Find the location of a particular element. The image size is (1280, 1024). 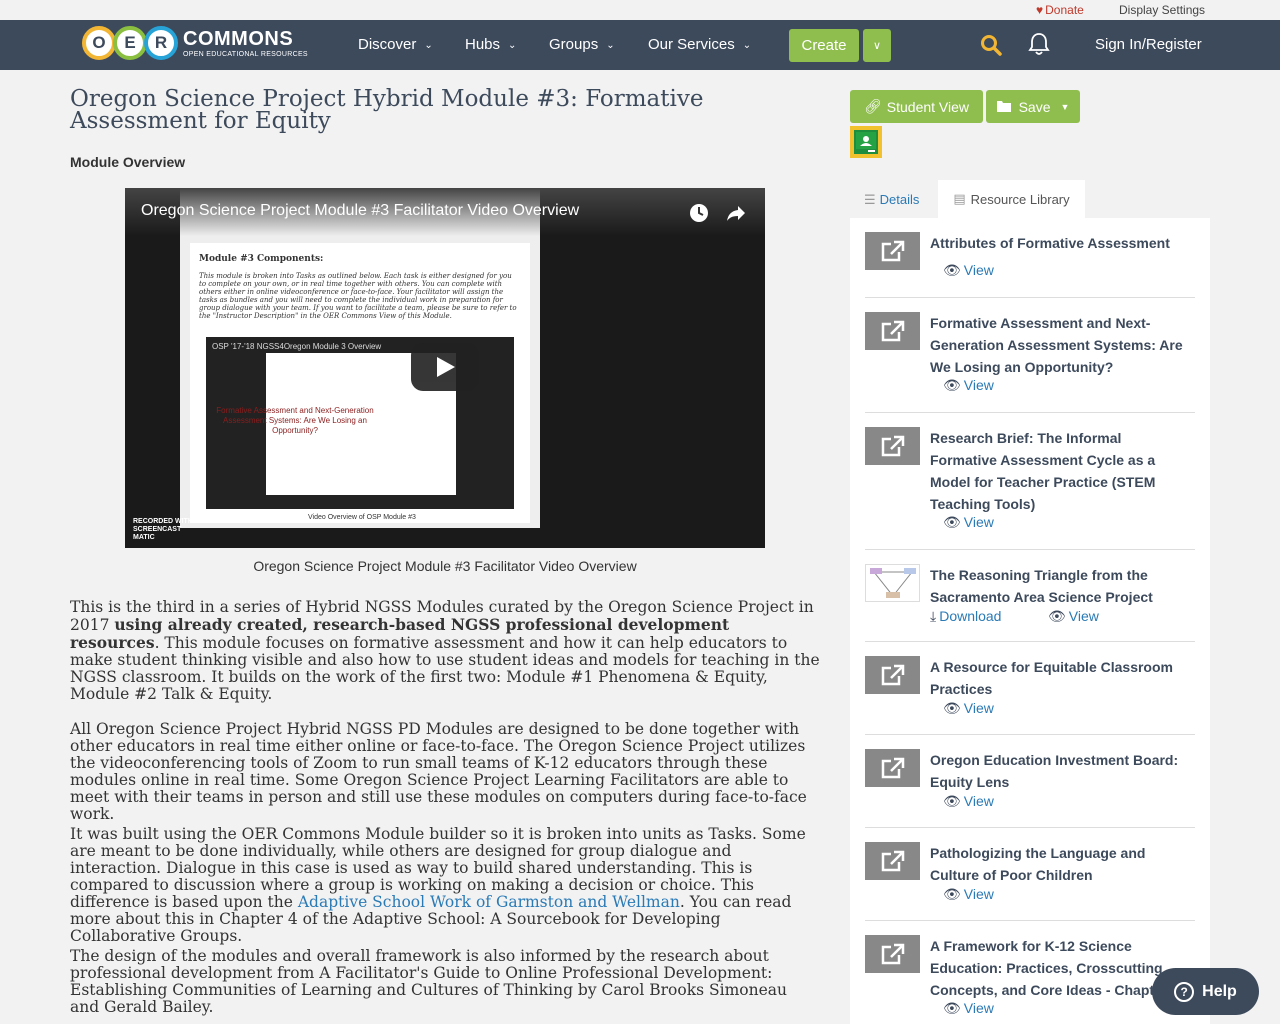

question-icon: ? is located at coordinates (1184, 991).